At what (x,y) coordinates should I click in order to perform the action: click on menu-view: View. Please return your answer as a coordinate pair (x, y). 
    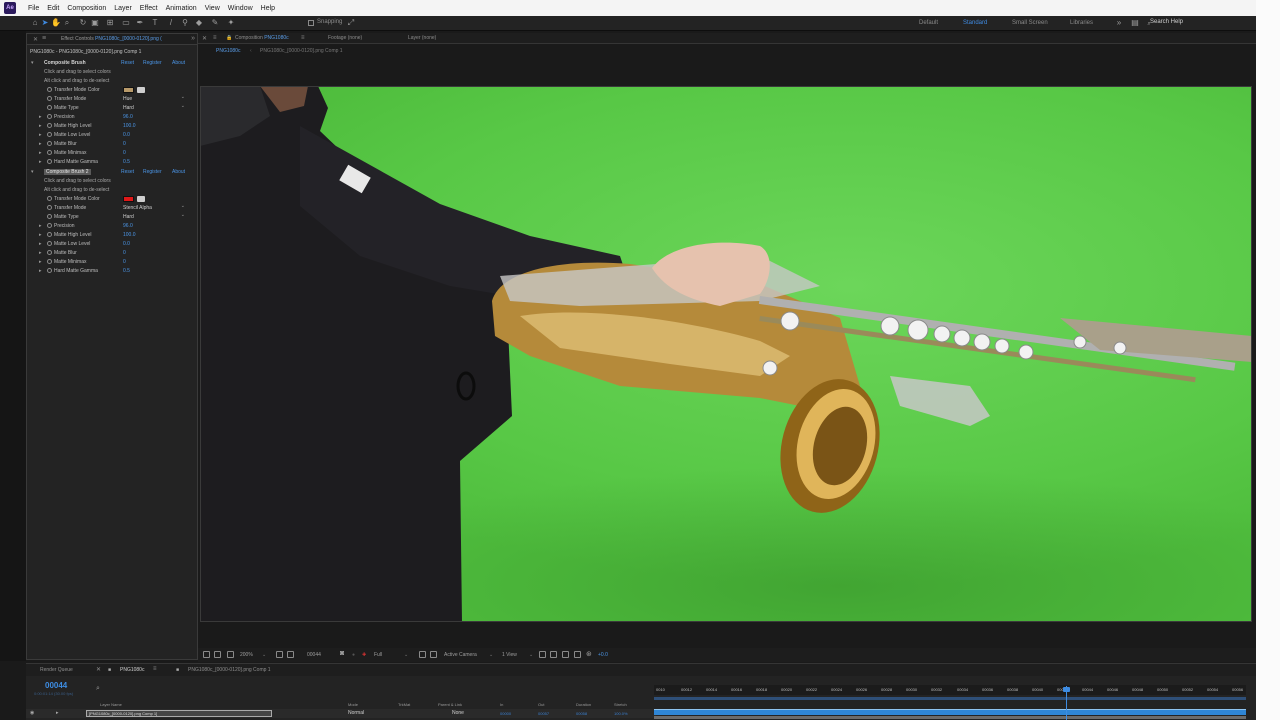
    Looking at the image, I should click on (212, 8).